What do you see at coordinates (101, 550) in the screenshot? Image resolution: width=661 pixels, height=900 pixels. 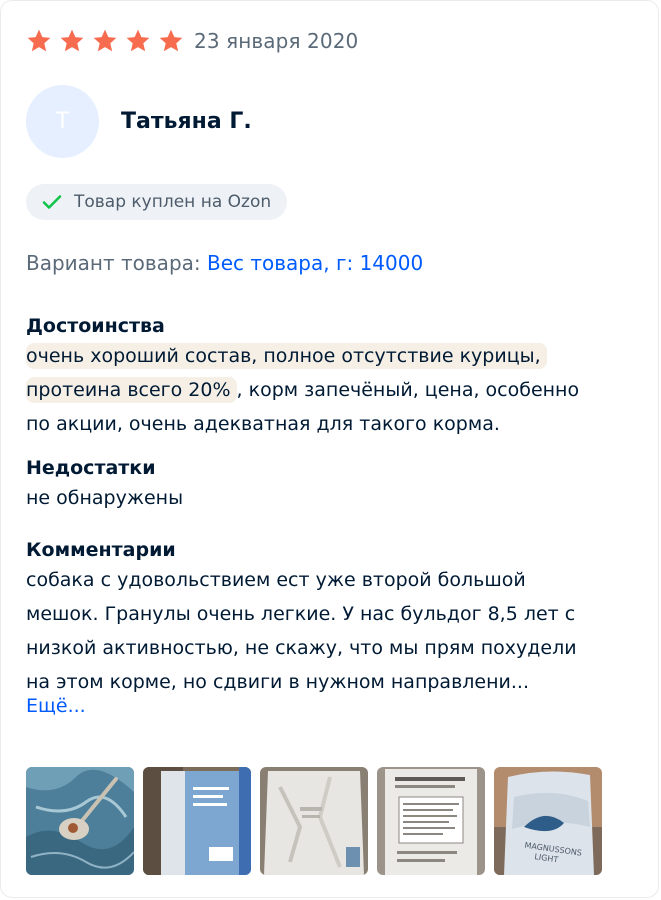 I see `comment-title: Комментарии` at bounding box center [101, 550].